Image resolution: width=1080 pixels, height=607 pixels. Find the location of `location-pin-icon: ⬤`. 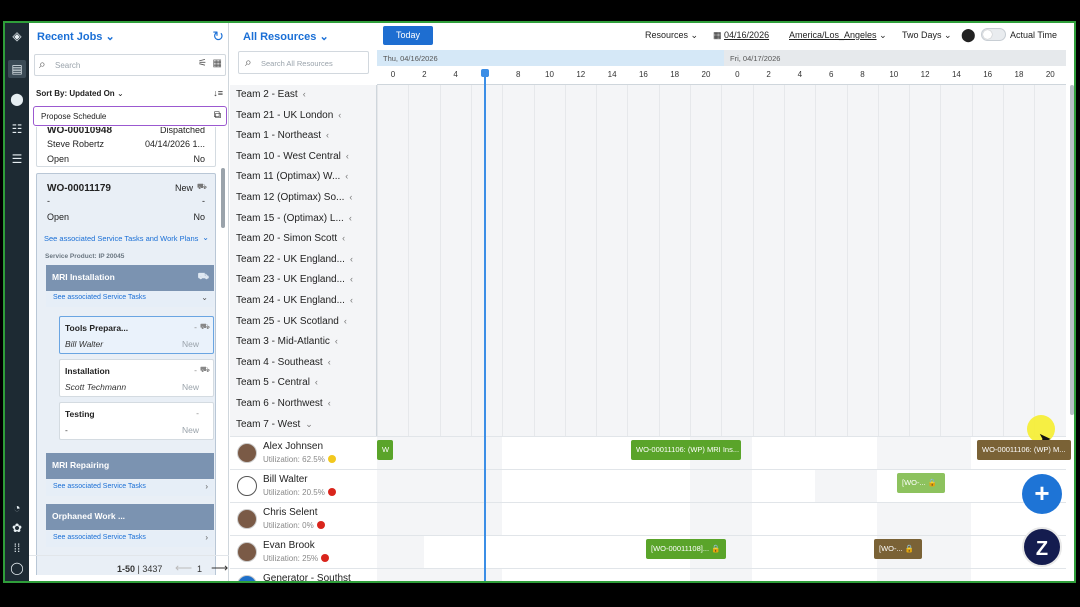

location-pin-icon: ⬤ is located at coordinates (968, 35).